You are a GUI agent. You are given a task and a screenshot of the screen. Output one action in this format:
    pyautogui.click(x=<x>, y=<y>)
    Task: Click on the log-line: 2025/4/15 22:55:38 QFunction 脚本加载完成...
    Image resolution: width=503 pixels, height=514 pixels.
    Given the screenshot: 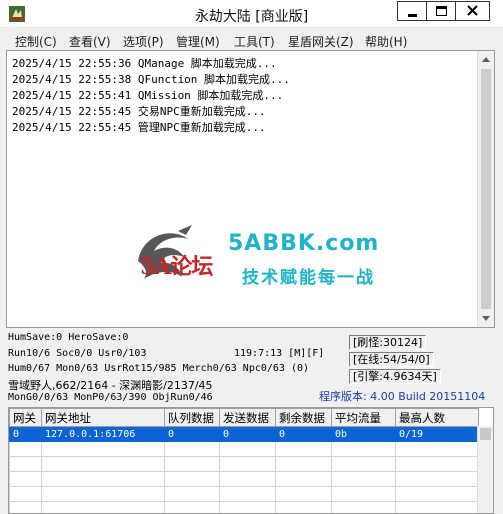 What is the action you would take?
    pyautogui.click(x=151, y=79)
    